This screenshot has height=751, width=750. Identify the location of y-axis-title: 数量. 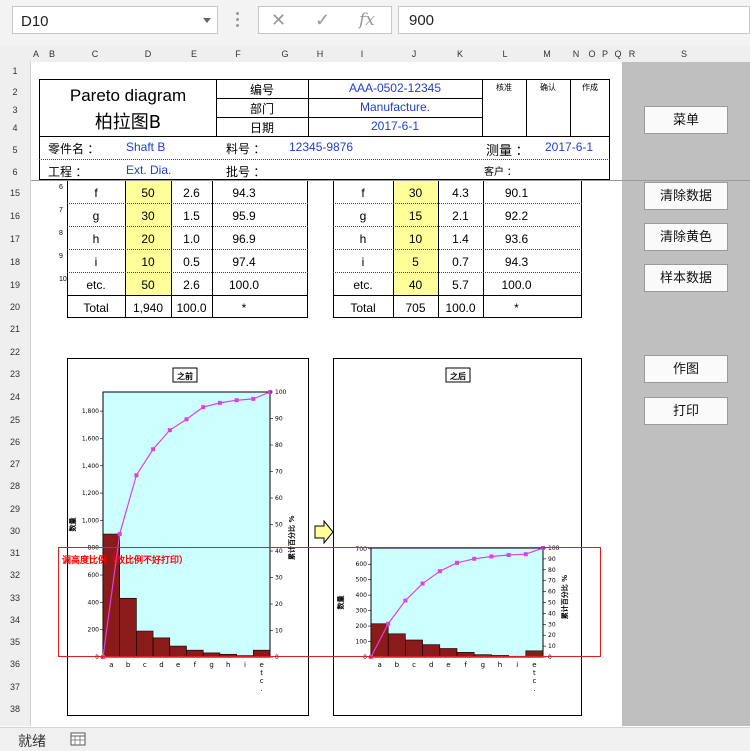
(72, 525).